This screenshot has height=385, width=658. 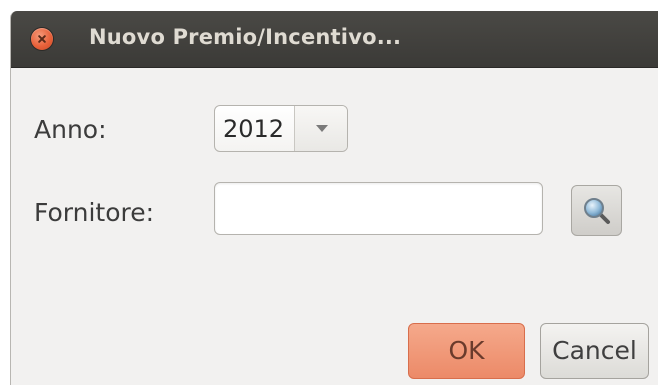 I want to click on chevron-down-icon, so click(x=322, y=128).